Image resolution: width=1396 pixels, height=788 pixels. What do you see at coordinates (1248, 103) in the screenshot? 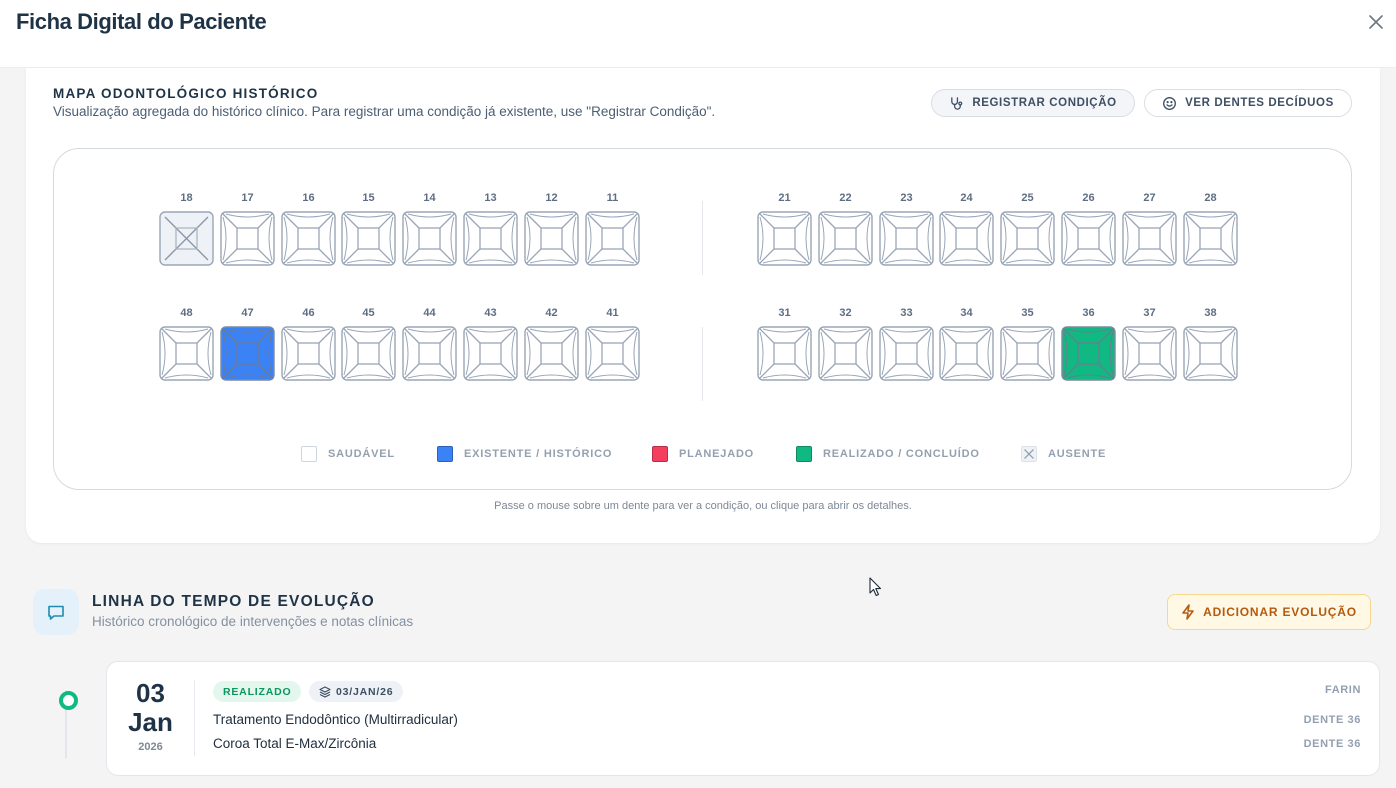
I see `deciduous-teeth-button: VER DENTES DECÍDUOS` at bounding box center [1248, 103].